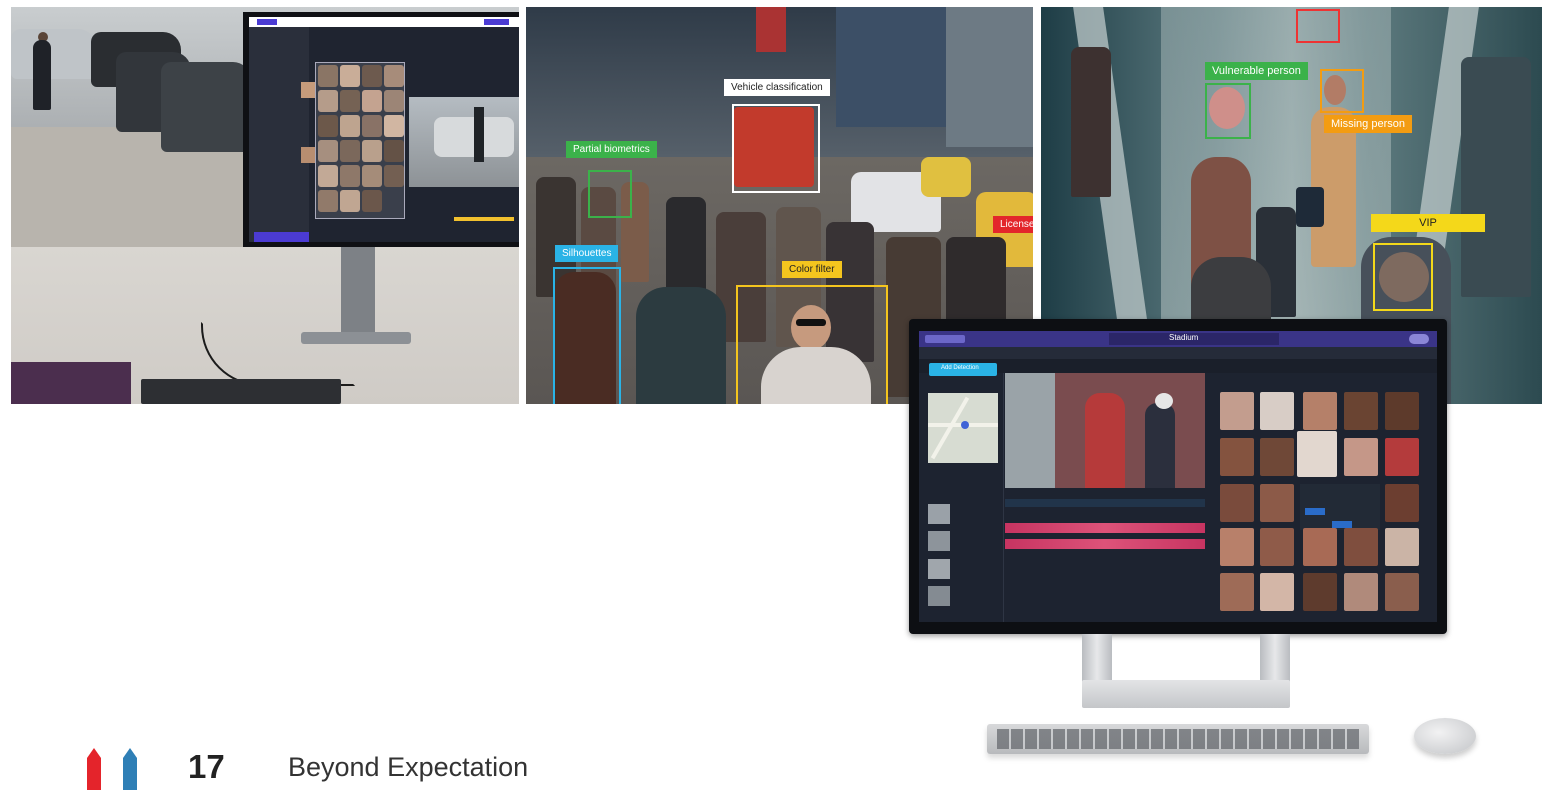 The width and height of the screenshot is (1542, 790). What do you see at coordinates (1368, 124) in the screenshot?
I see `tag-missing-person: Missing person` at bounding box center [1368, 124].